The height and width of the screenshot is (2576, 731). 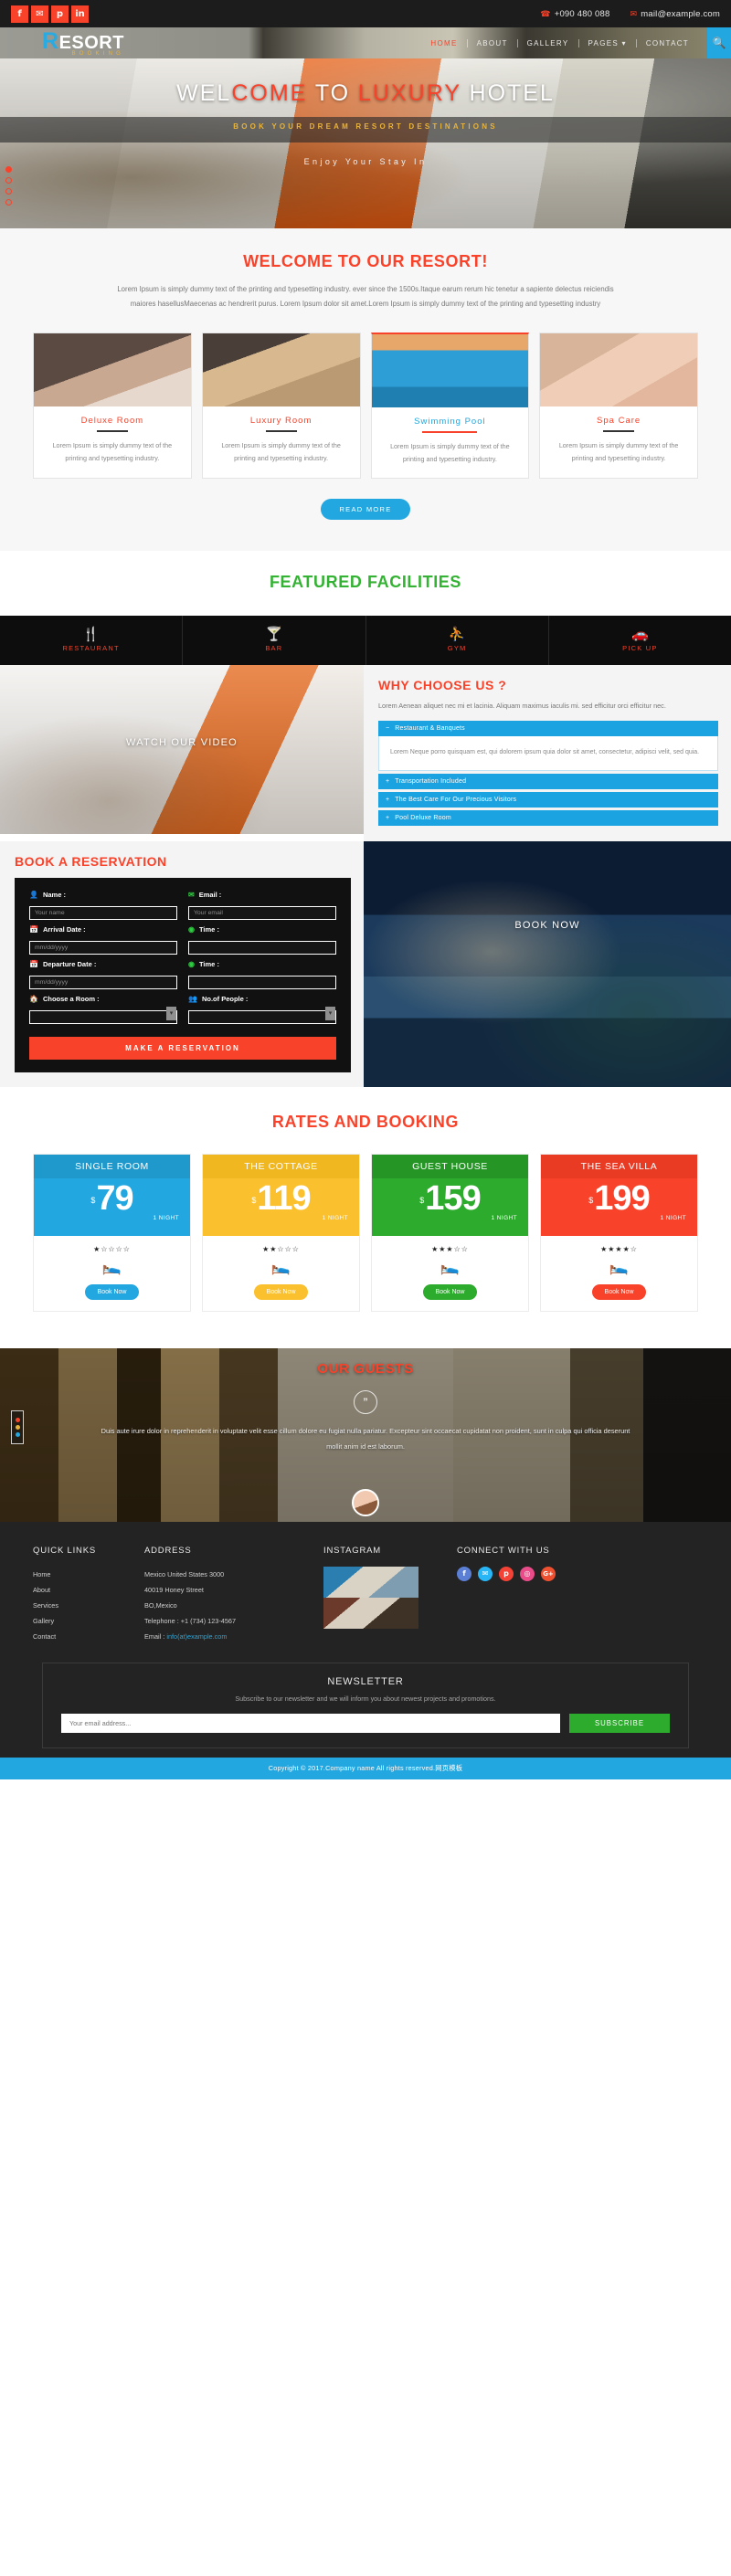 What do you see at coordinates (103, 912) in the screenshot?
I see `name-input` at bounding box center [103, 912].